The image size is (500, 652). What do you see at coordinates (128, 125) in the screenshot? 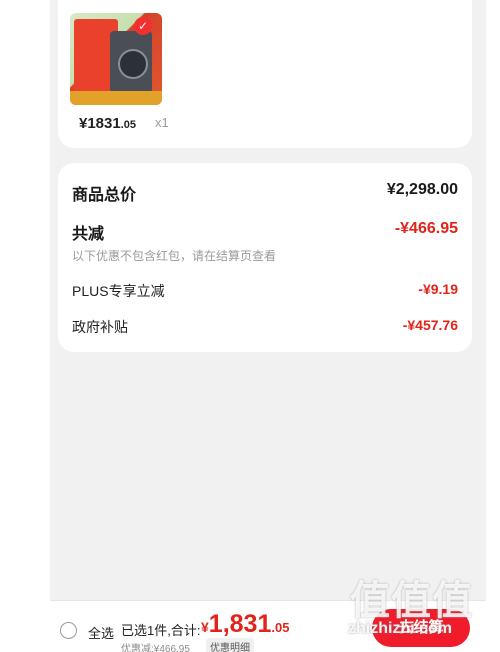
I see `item-price-decimal: .05` at bounding box center [128, 125].